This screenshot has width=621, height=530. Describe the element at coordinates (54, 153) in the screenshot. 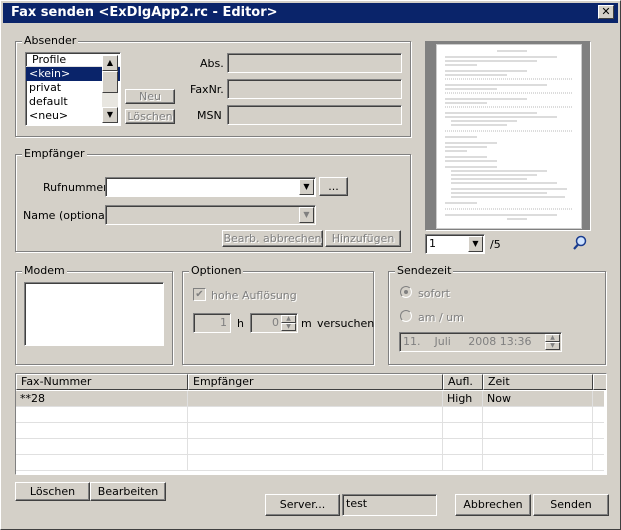

I see `empfaenger-legend: Empfänger` at that location.